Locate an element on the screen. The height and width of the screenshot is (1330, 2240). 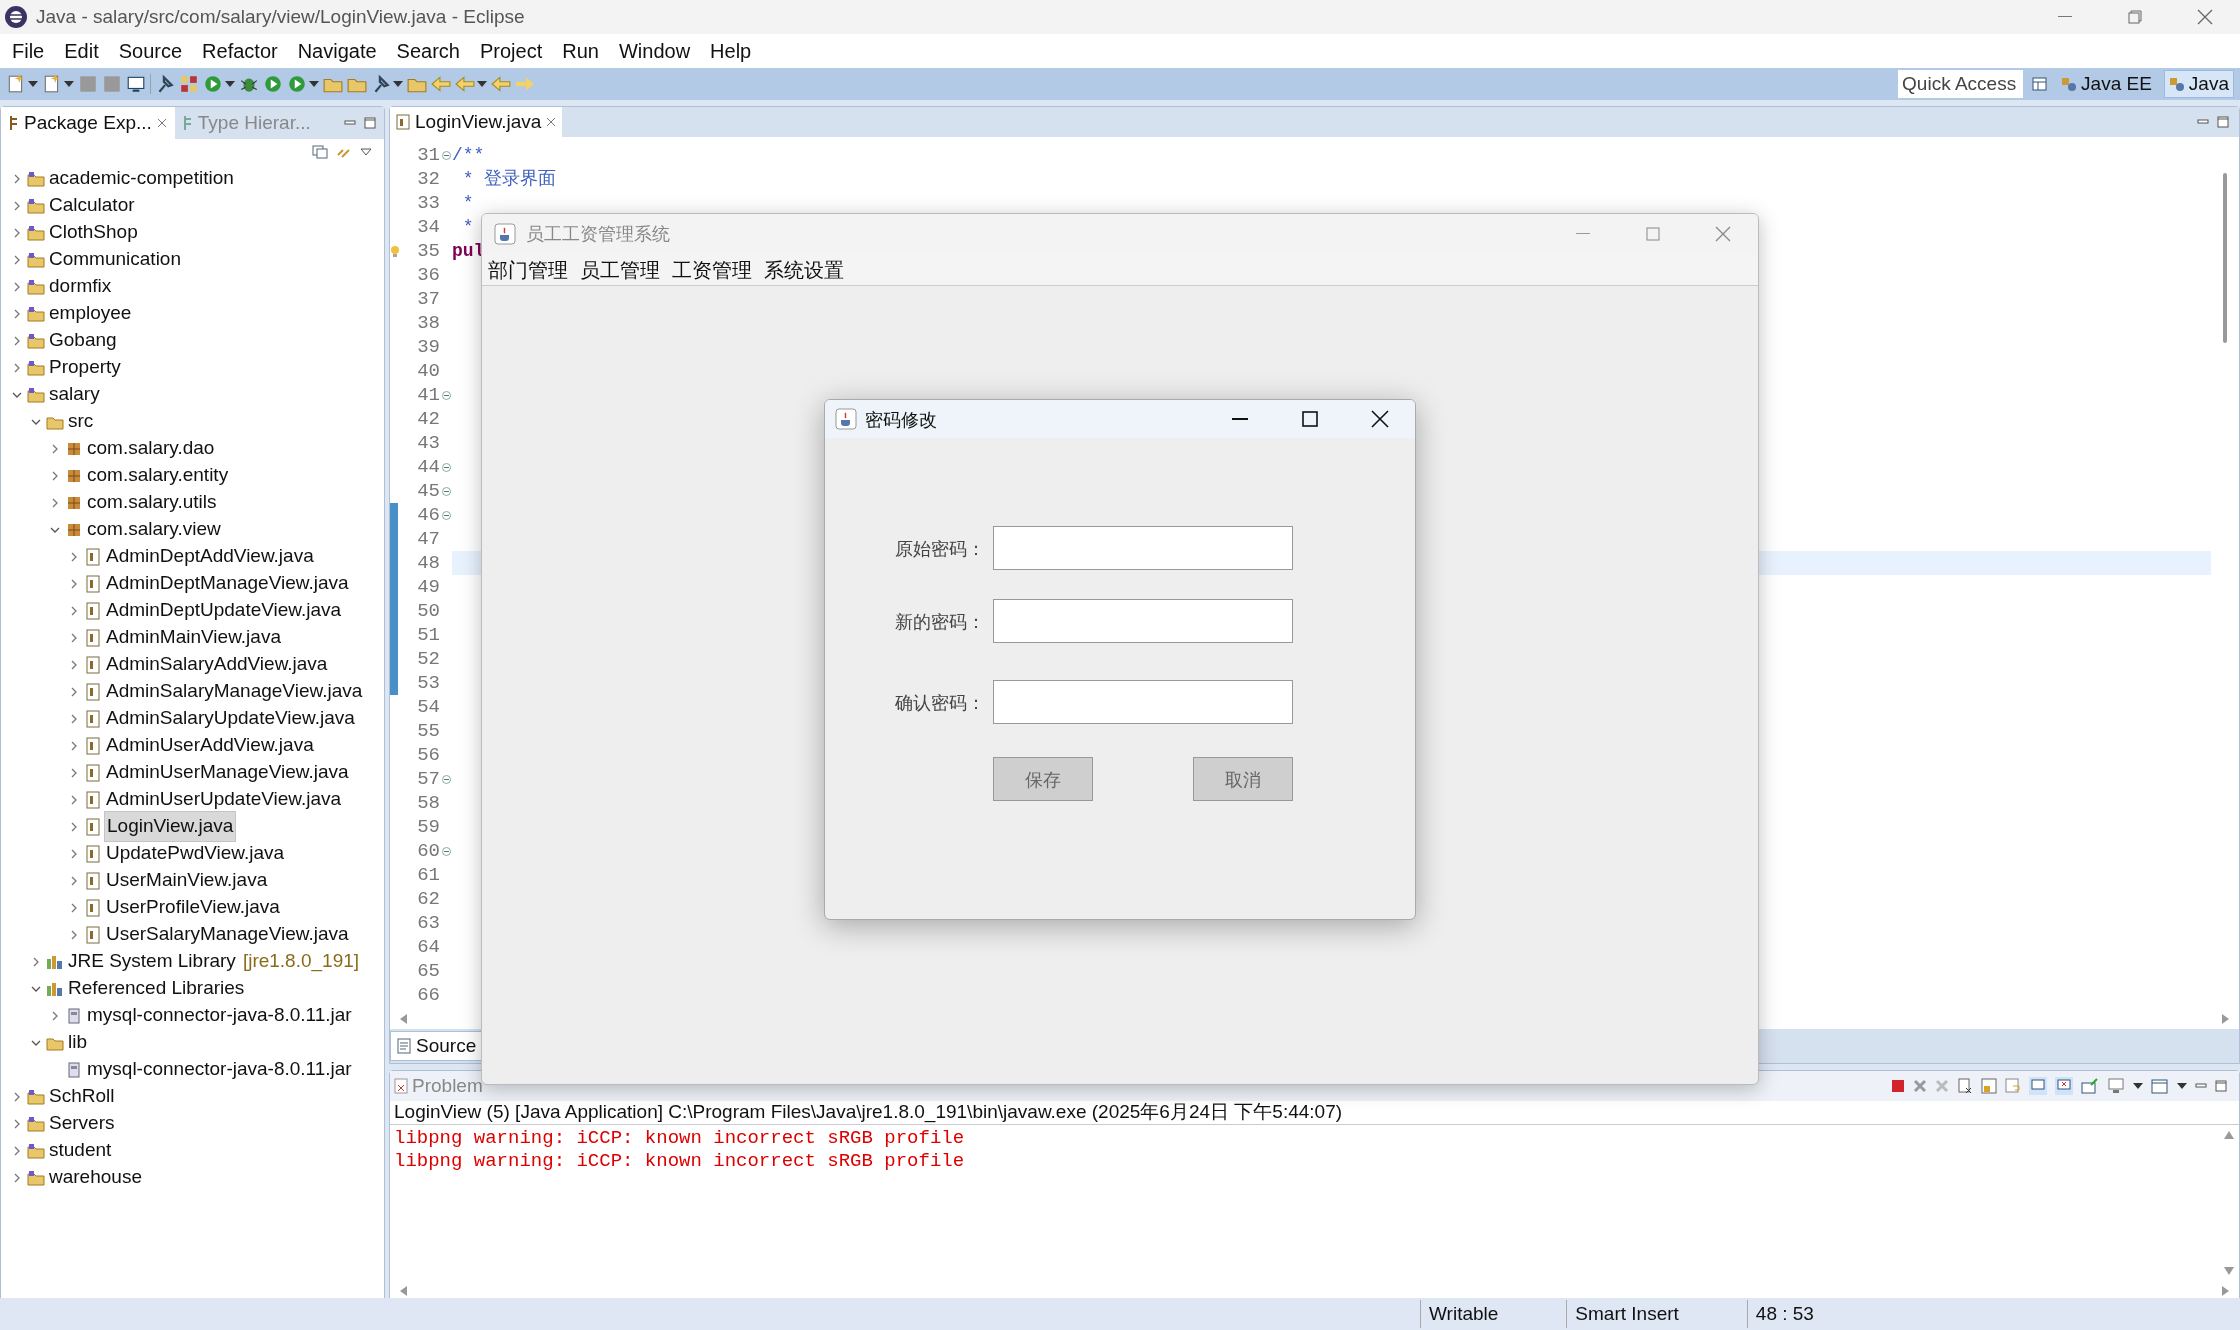
menu-item: Edit is located at coordinates (81, 51).